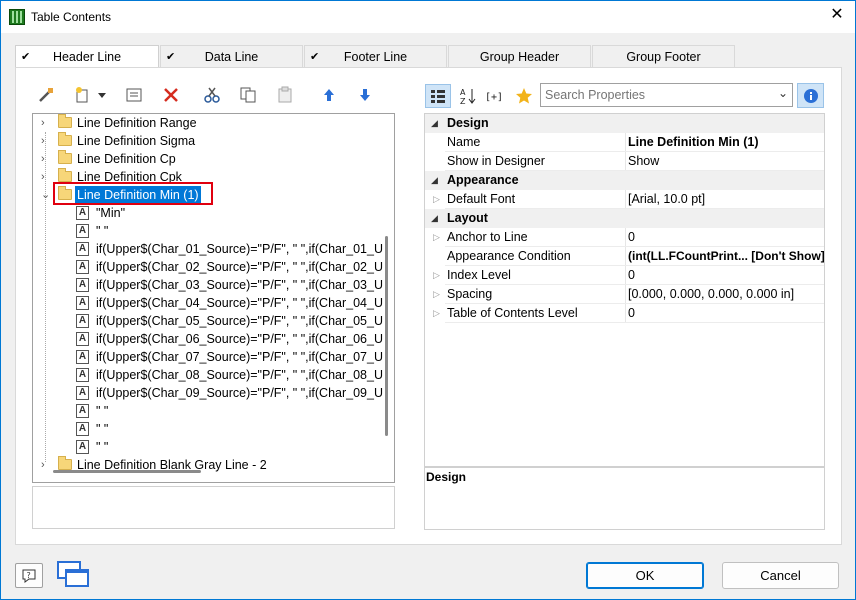  Describe the element at coordinates (624, 199) in the screenshot. I see `property-row-default-font: ▷ Default Font [Arial, 10.0 pt]` at that location.